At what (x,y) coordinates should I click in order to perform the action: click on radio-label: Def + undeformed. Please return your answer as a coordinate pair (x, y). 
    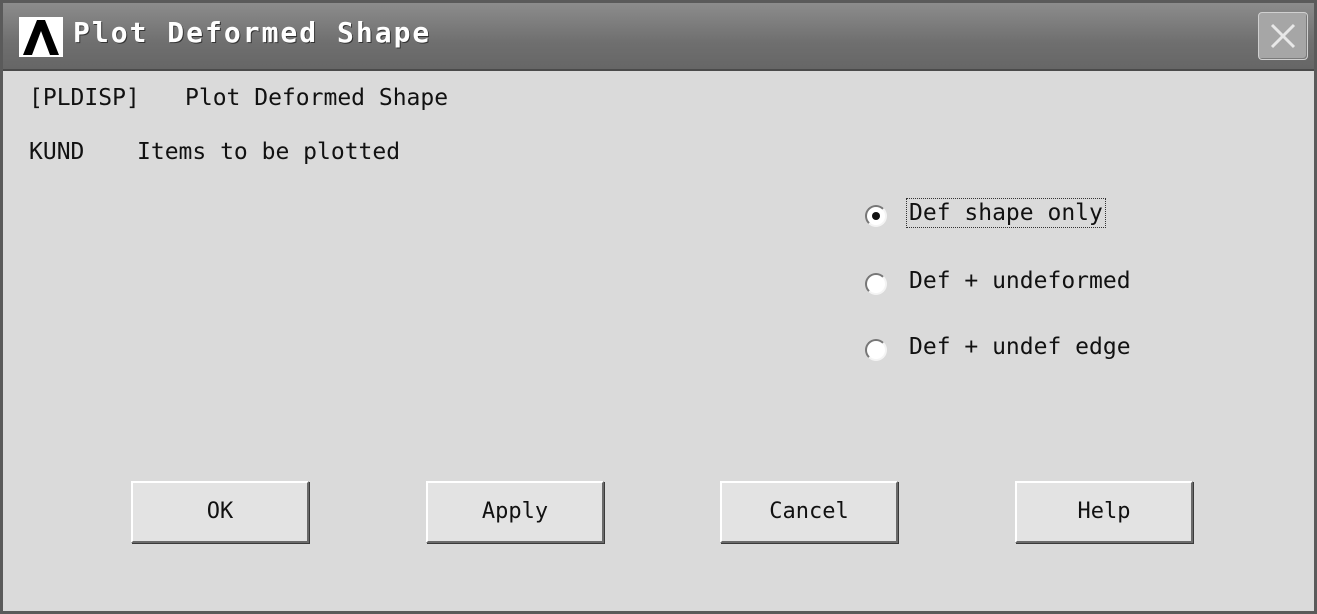
    Looking at the image, I should click on (1020, 281).